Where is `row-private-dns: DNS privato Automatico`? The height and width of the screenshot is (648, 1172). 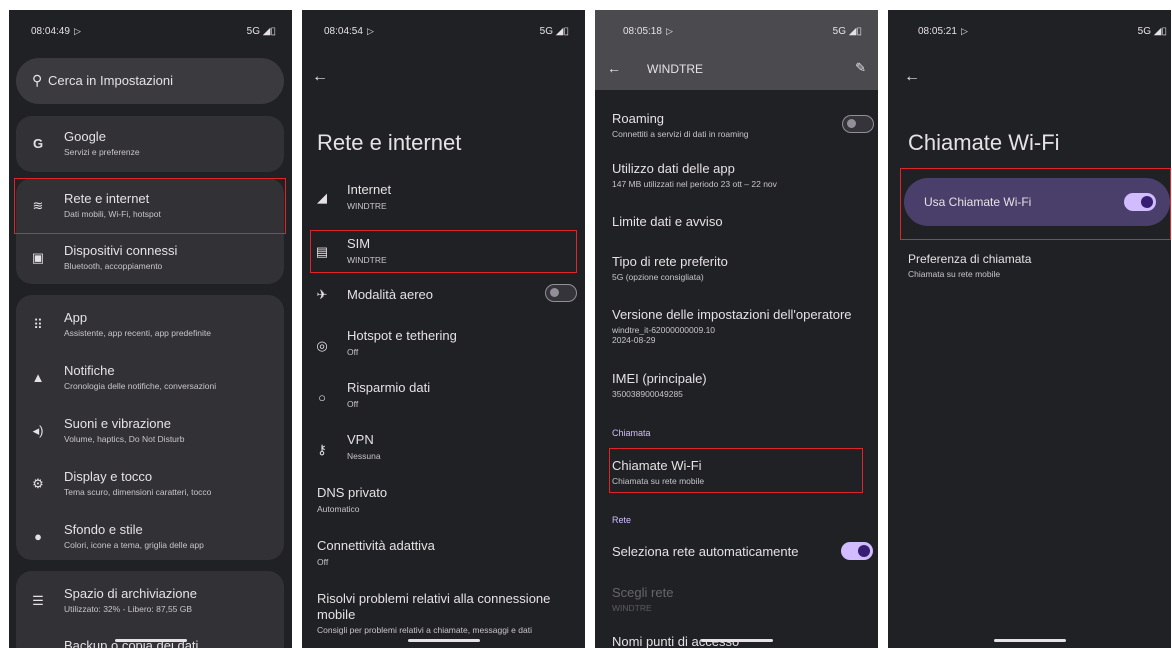 row-private-dns: DNS privato Automatico is located at coordinates (443, 505).